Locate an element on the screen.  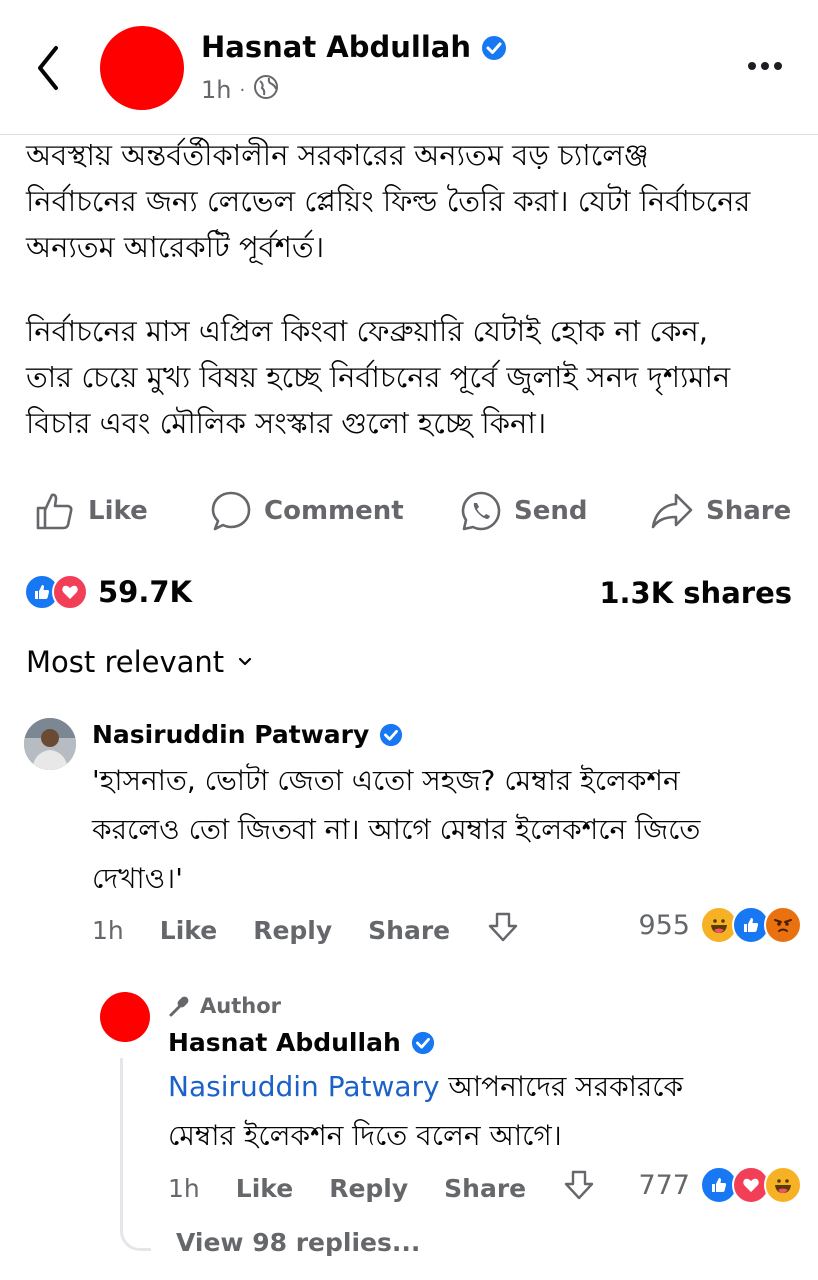
send-label: Send is located at coordinates (551, 511).